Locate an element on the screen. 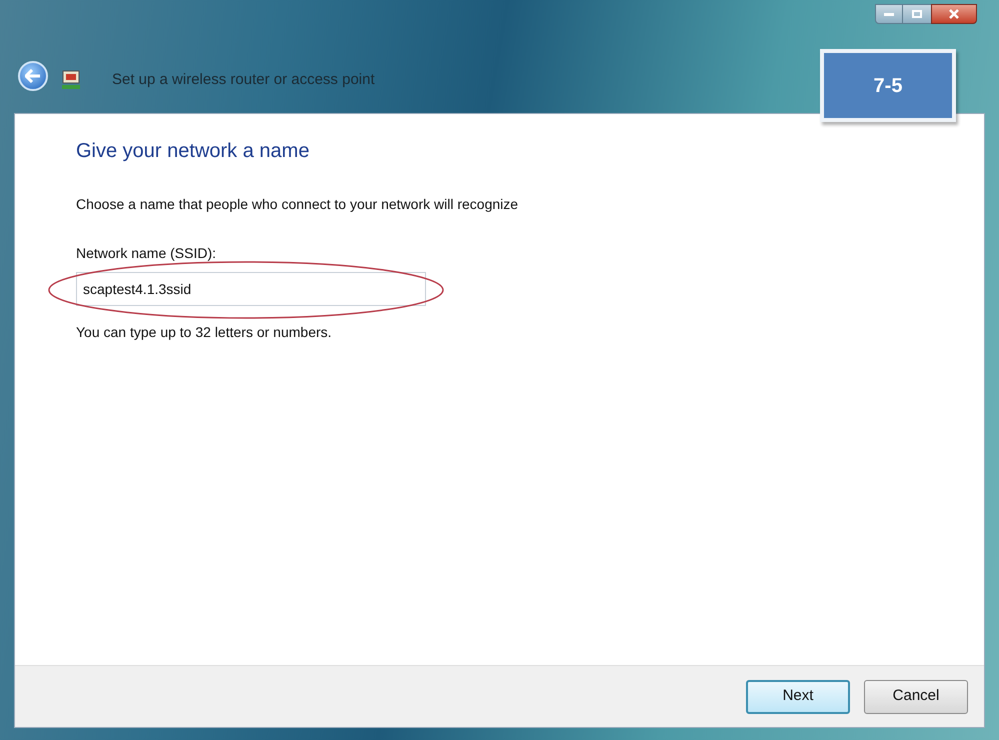 This screenshot has width=999, height=740. back-arrow-icon is located at coordinates (33, 76).